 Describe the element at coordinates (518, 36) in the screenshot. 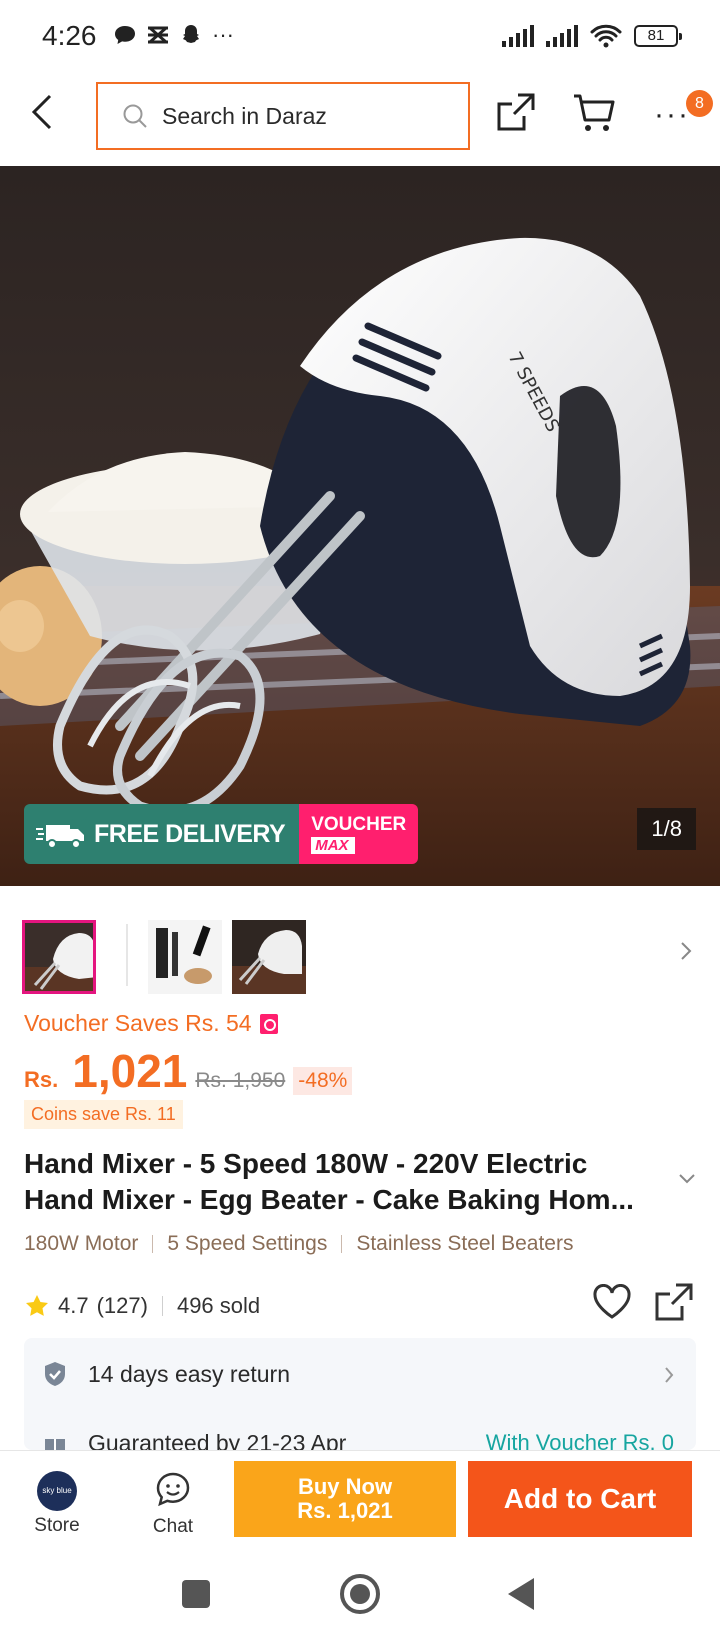

I see `signal-icon` at that location.